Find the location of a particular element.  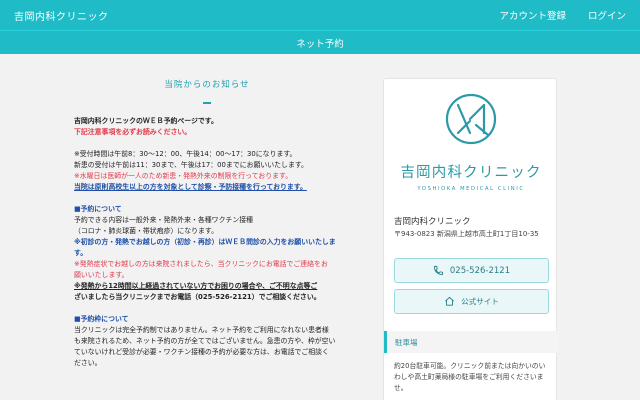

home-icon is located at coordinates (450, 301).